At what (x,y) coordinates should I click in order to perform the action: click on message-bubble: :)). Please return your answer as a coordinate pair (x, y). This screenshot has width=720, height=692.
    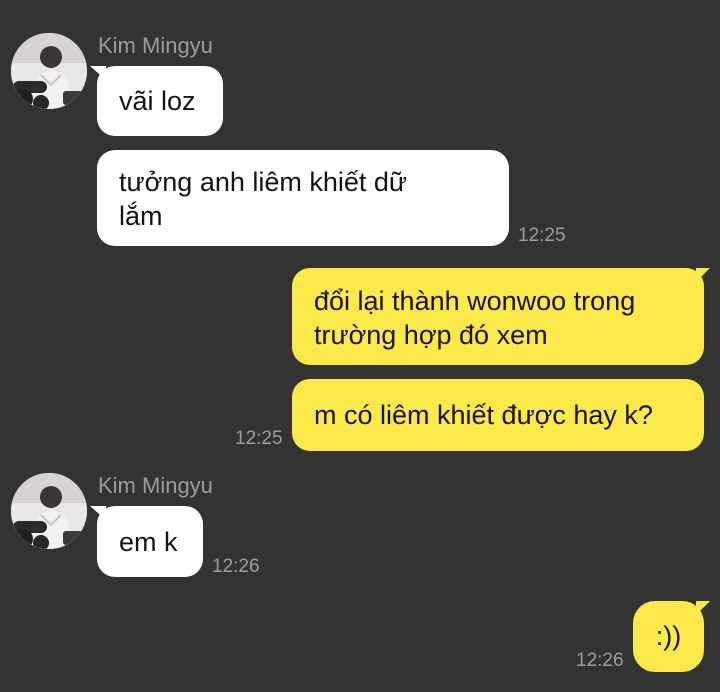
    Looking at the image, I should click on (668, 636).